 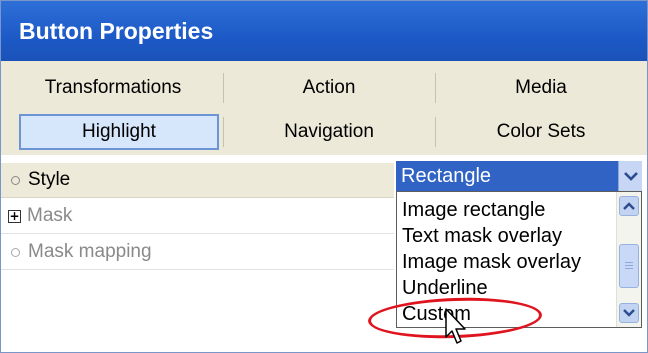 I want to click on style-dropdown-value: Rectangle, so click(x=446, y=175).